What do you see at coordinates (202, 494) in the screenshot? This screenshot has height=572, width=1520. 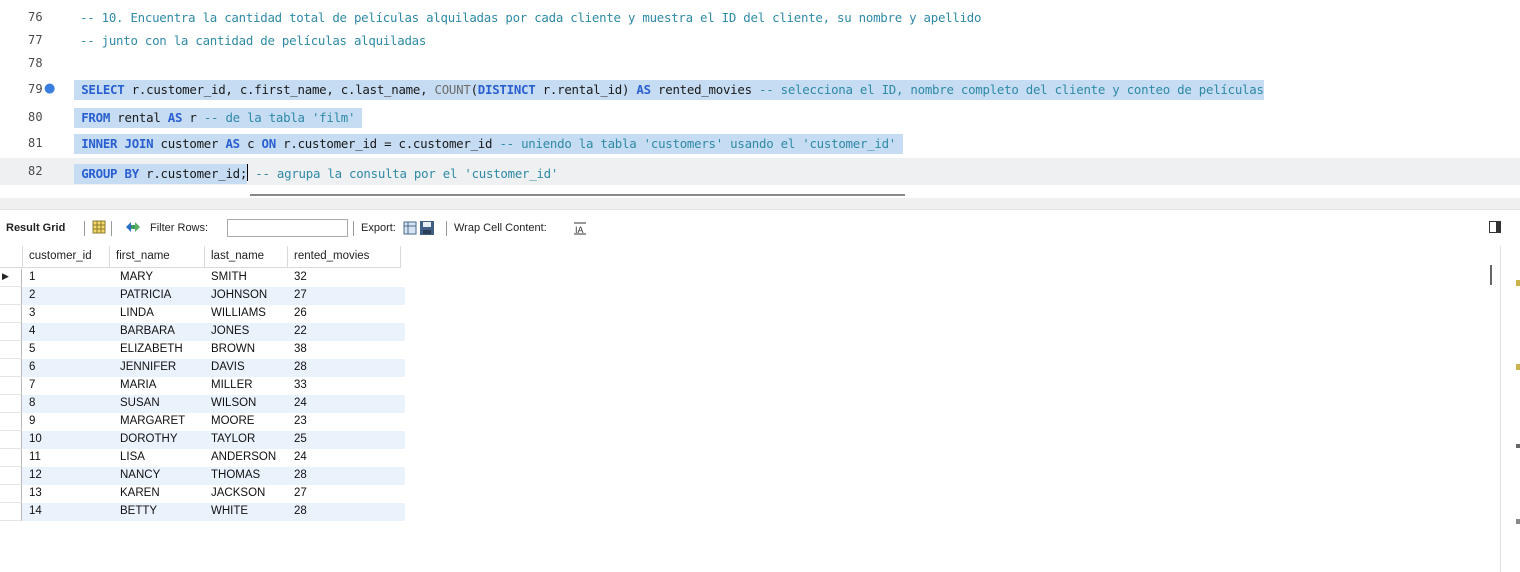 I see `table-row: 13 KAREN JACKSON 27` at bounding box center [202, 494].